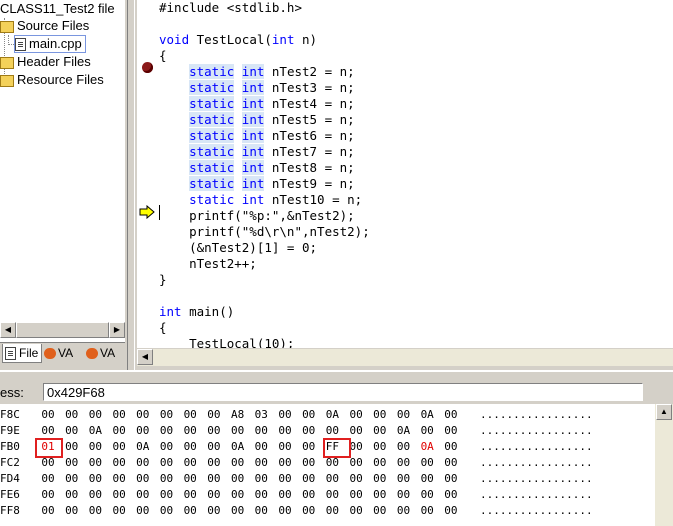  Describe the element at coordinates (147, 67) in the screenshot. I see `breakpoint-icon` at that location.